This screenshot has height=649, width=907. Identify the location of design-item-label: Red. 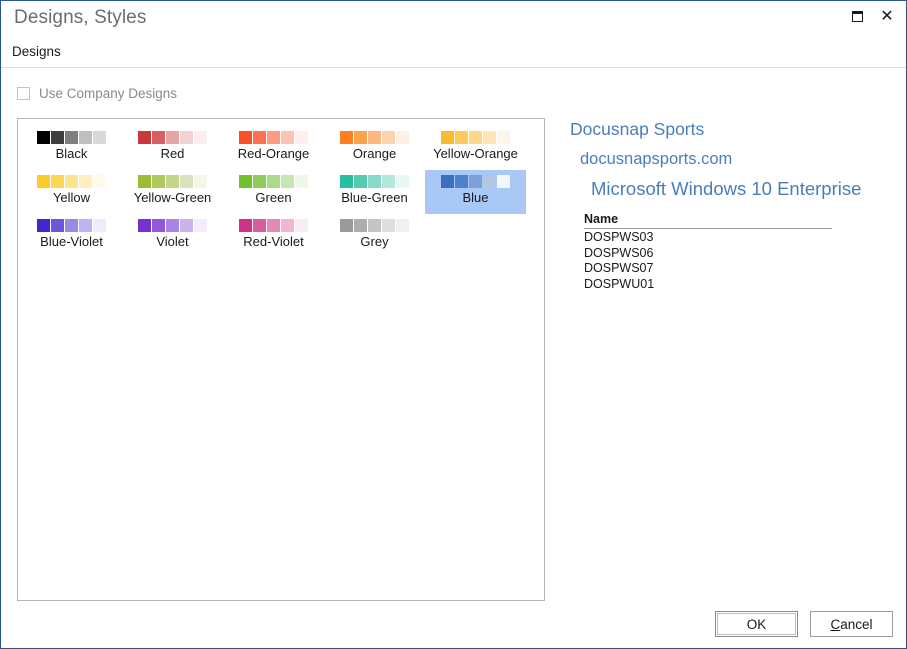
(172, 153).